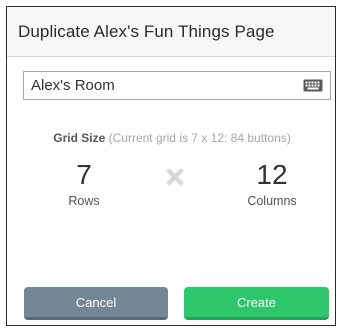 The height and width of the screenshot is (331, 345). I want to click on page-name-field, so click(177, 85).